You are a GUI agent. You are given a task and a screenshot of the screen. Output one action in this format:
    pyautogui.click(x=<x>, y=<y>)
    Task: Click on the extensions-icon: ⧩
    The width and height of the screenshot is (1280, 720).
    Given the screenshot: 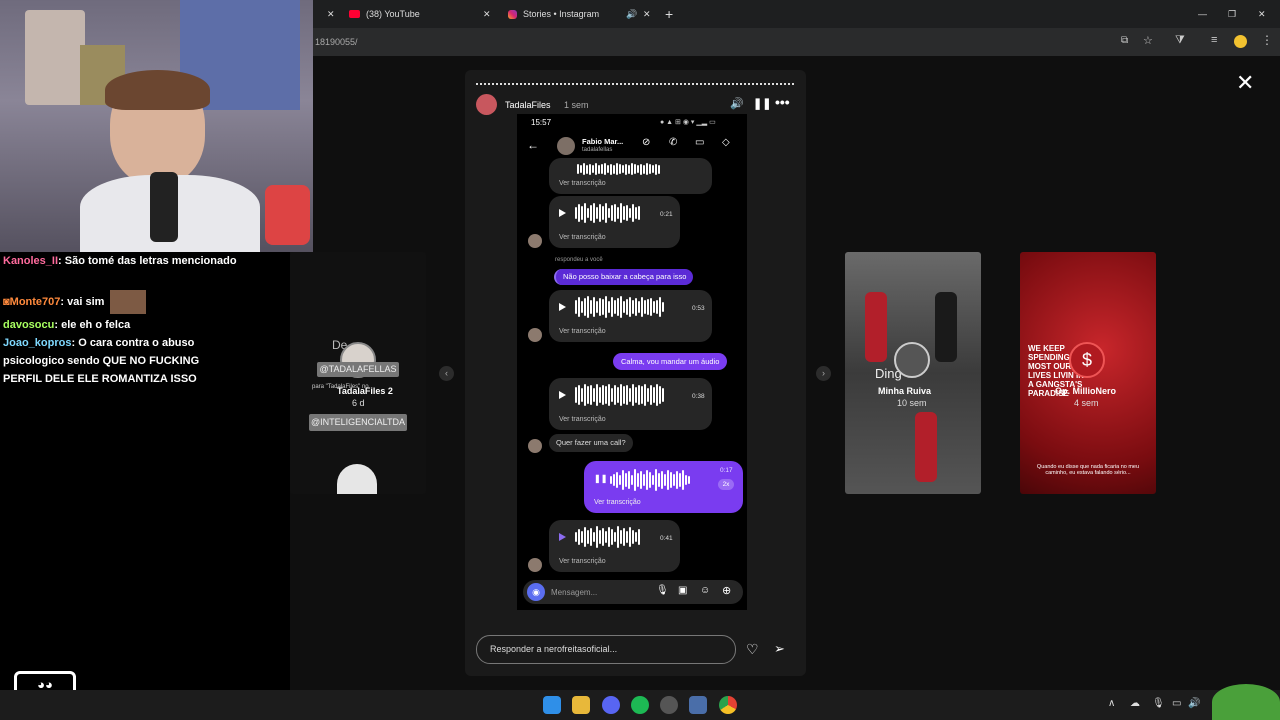 What is the action you would take?
    pyautogui.click(x=1180, y=40)
    